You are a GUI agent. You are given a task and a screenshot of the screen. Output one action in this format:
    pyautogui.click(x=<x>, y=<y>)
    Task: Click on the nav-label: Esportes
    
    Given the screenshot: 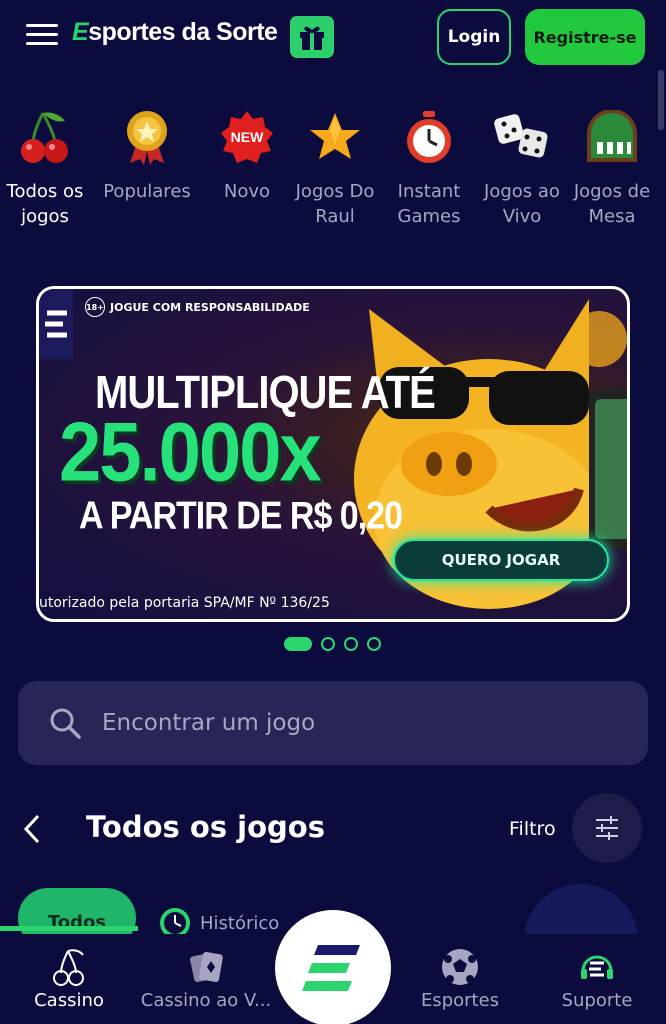 What is the action you would take?
    pyautogui.click(x=460, y=1000)
    